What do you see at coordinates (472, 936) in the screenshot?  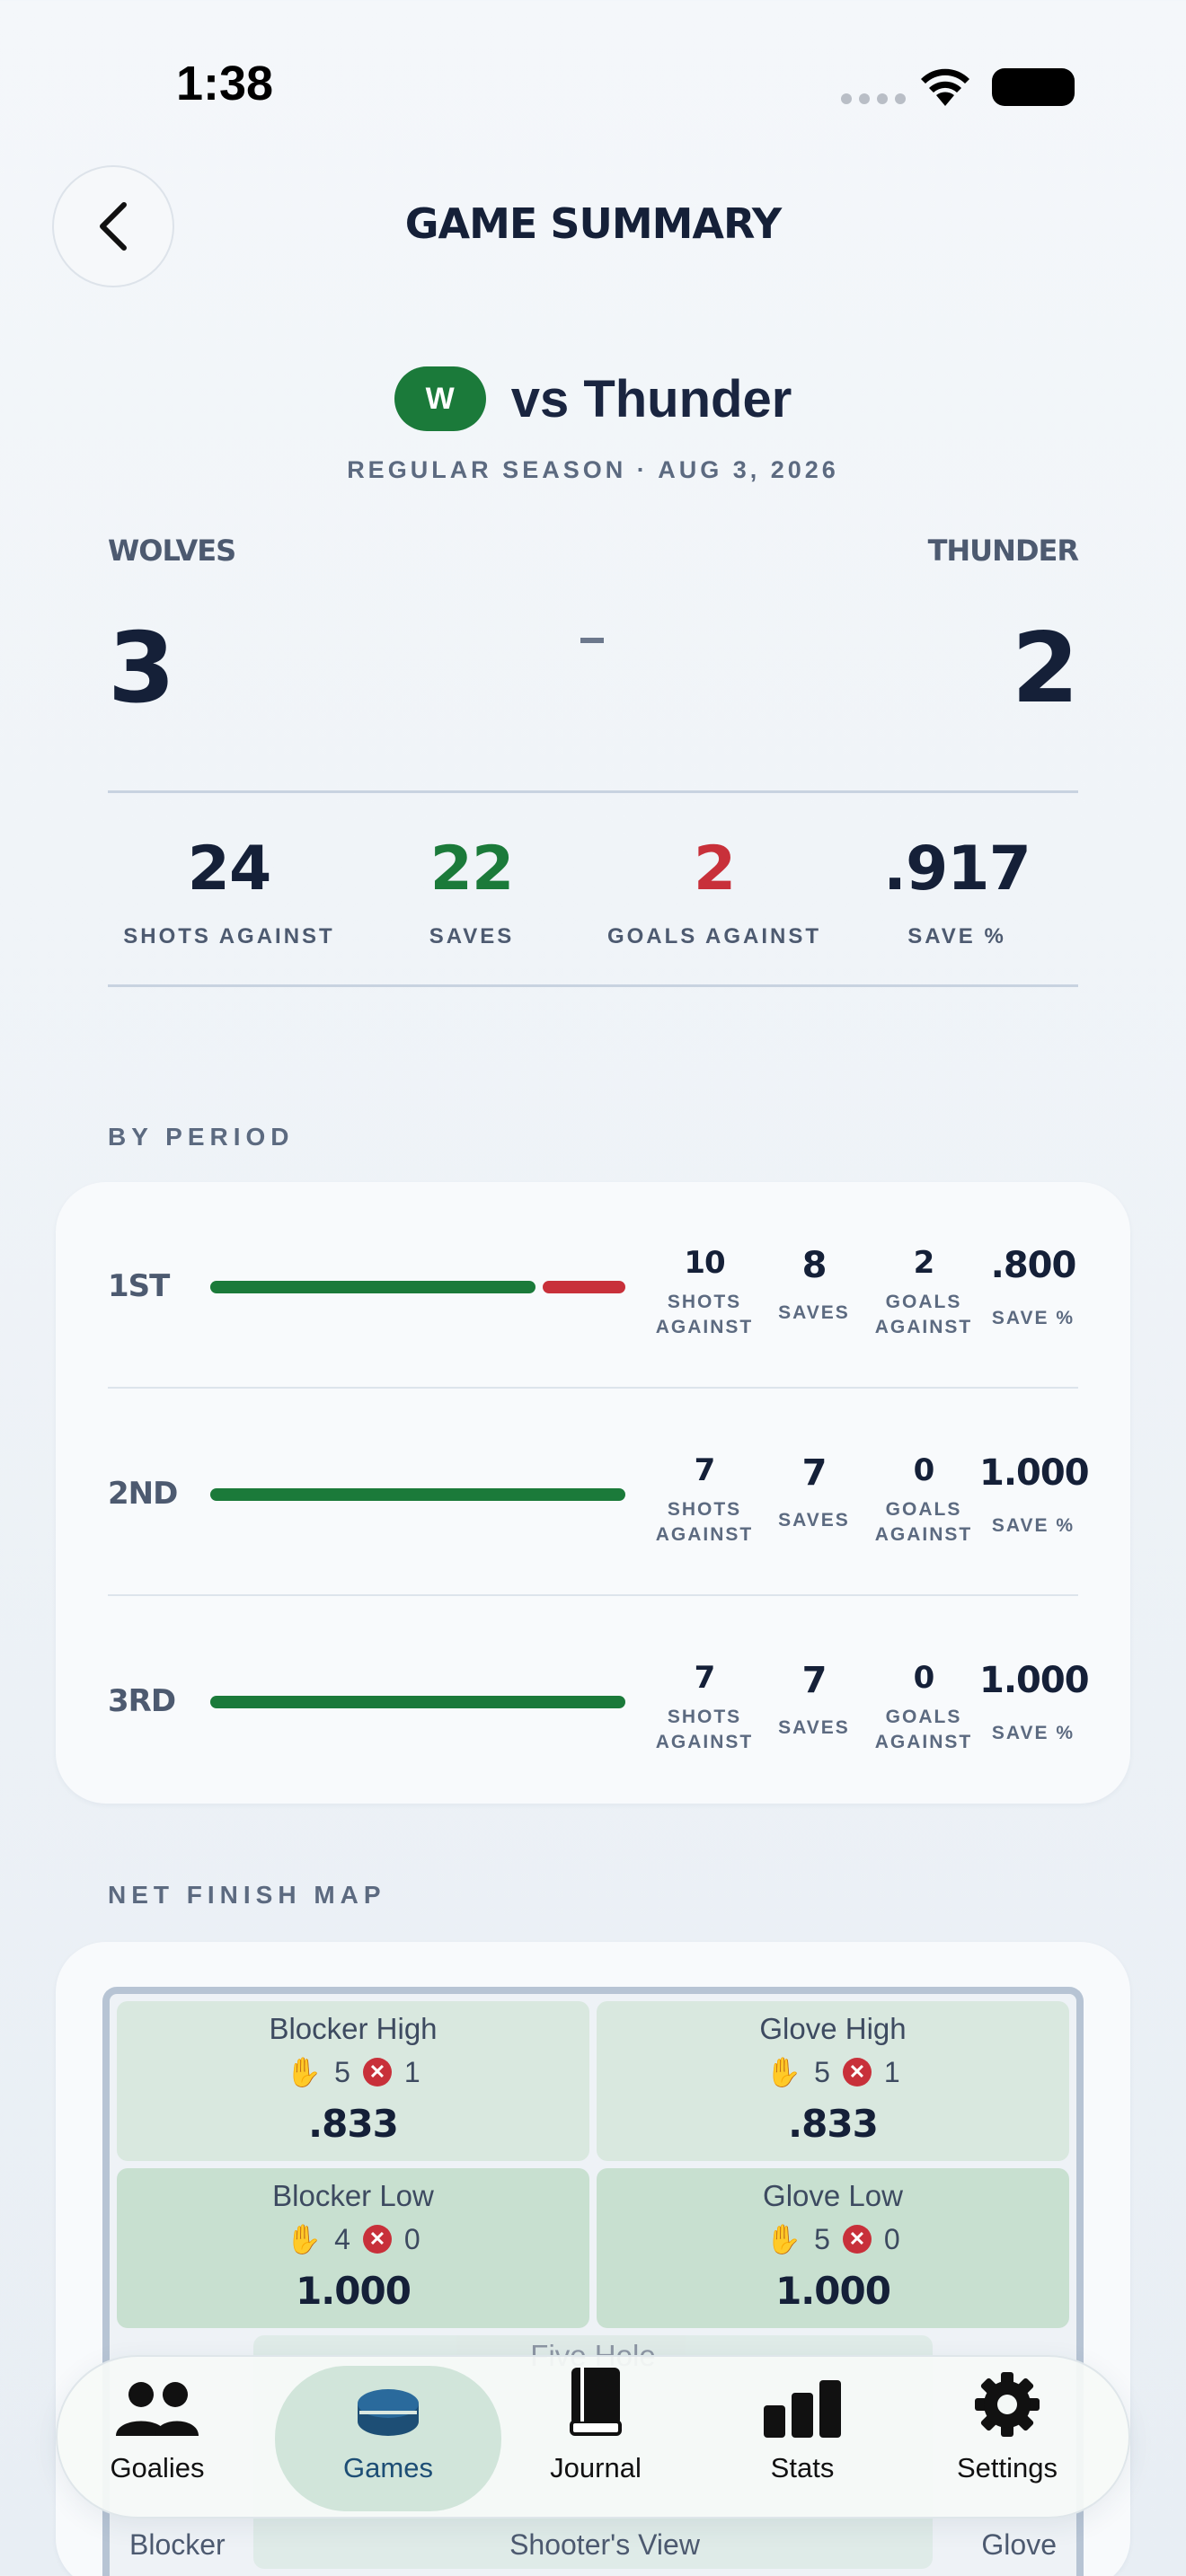 I see `stat-label: SAVES` at bounding box center [472, 936].